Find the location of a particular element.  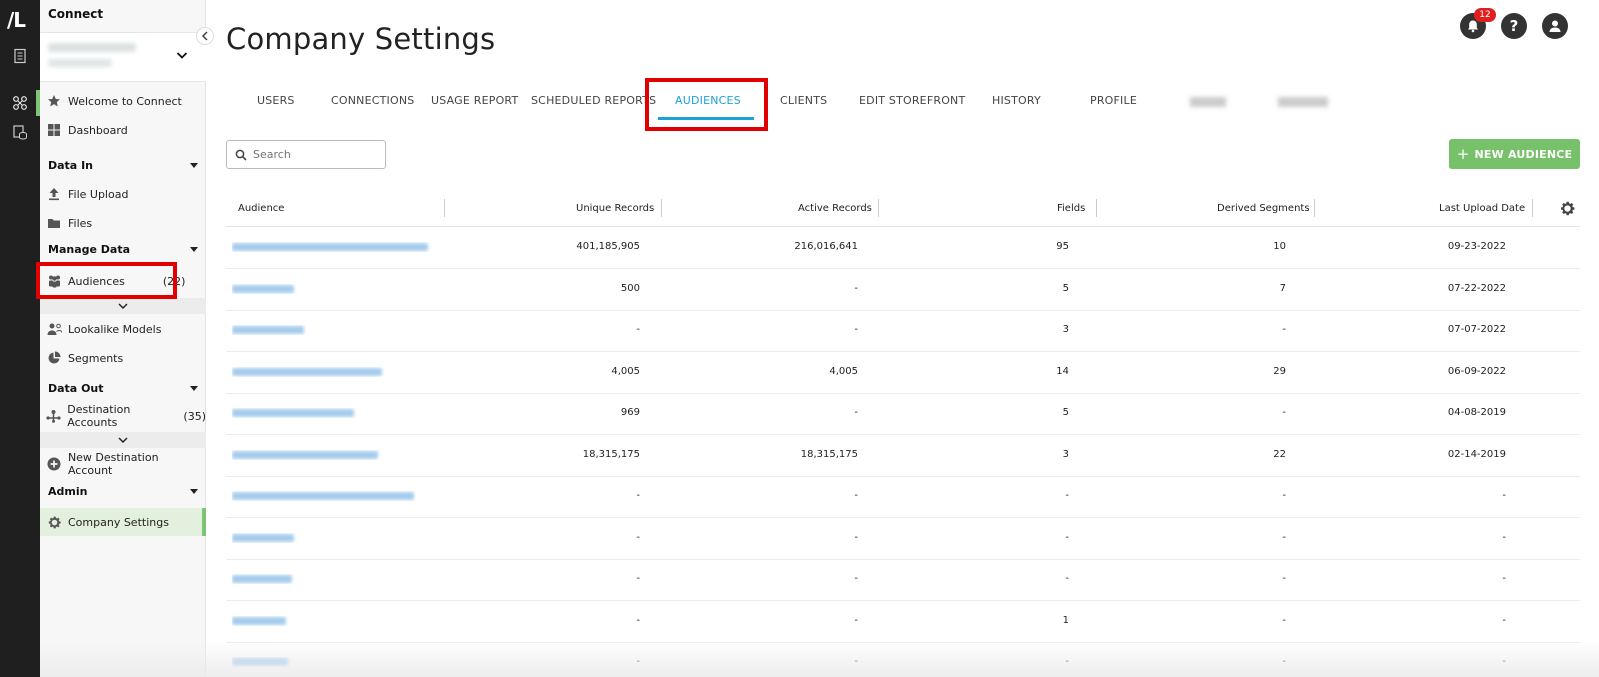

sidebar-item-welcome: Welcome to Connect is located at coordinates (123, 101).